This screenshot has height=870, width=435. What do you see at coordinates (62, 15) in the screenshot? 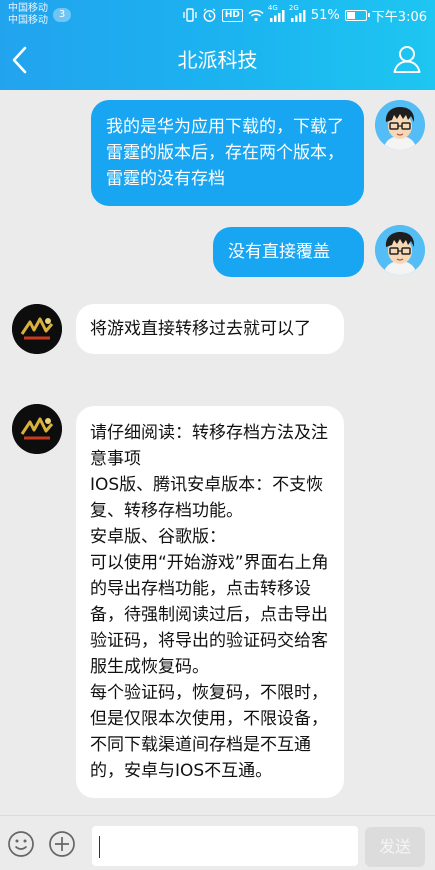
I see `notification-count-badge: 3` at bounding box center [62, 15].